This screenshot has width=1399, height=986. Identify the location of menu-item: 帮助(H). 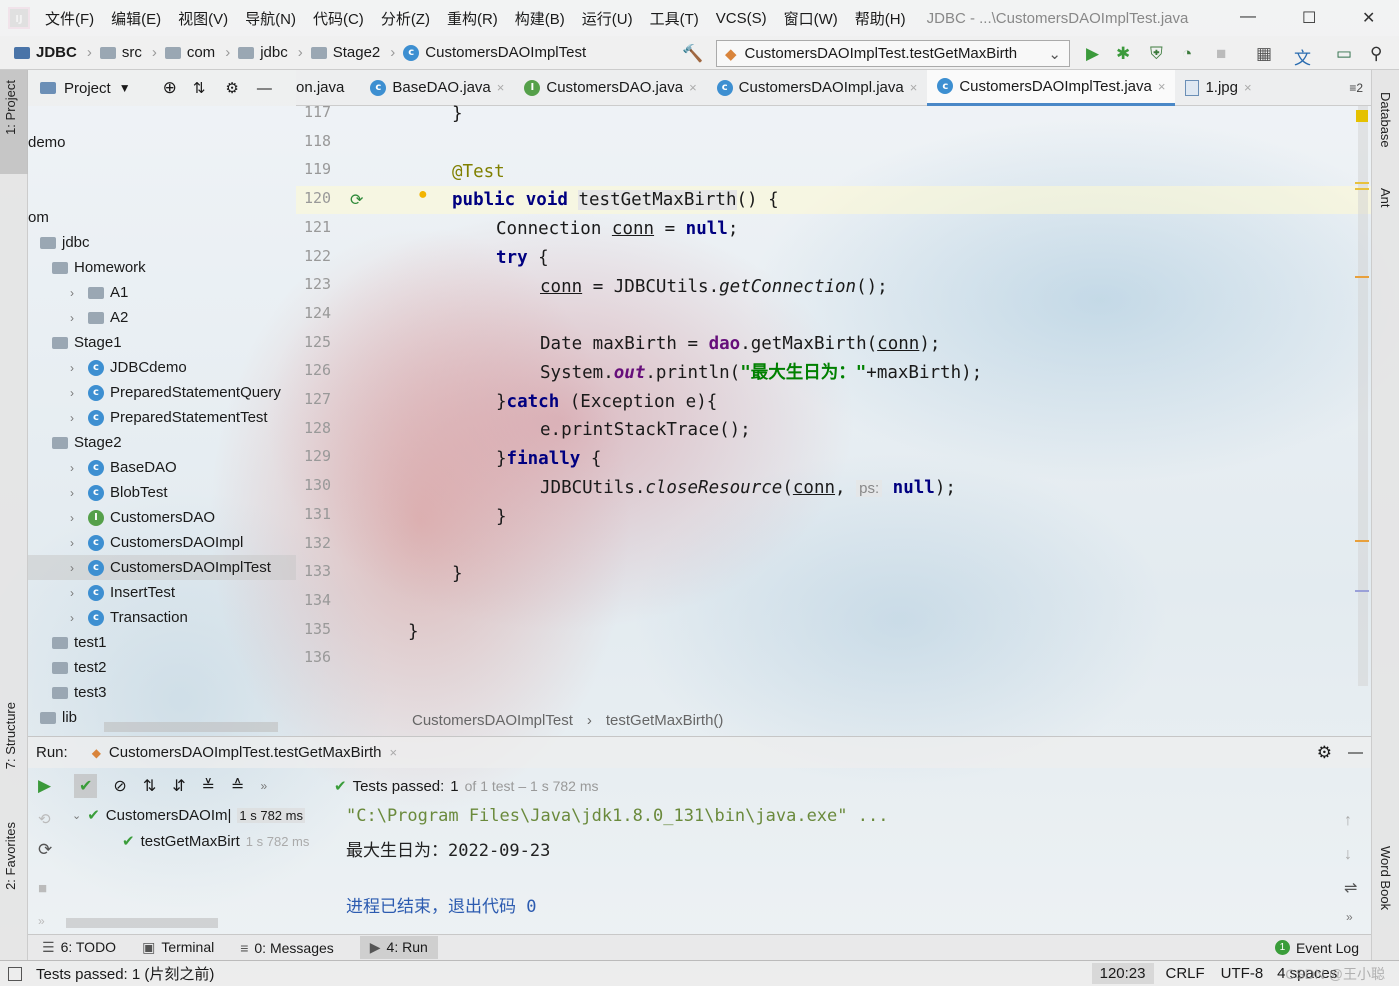
(880, 18).